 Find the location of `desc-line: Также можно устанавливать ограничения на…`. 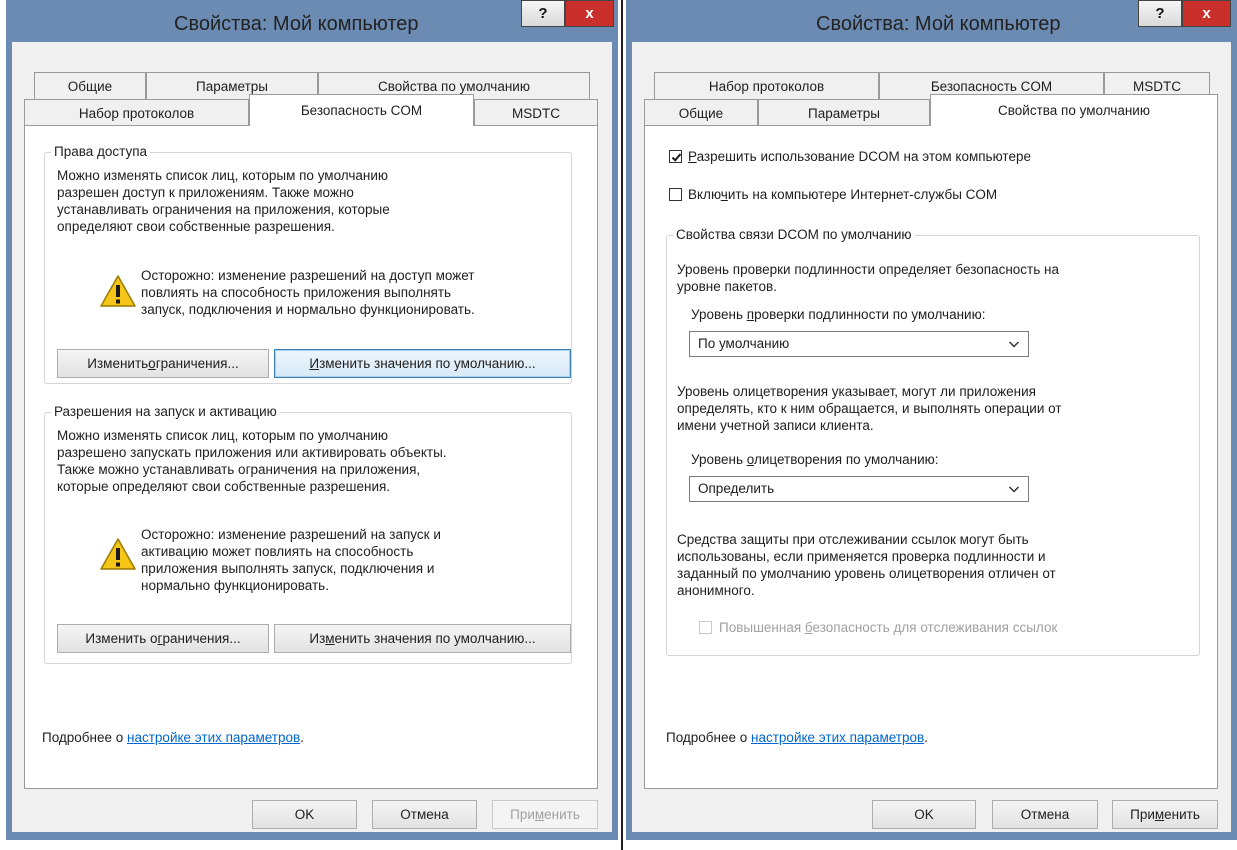

desc-line: Также можно устанавливать ограничения на… is located at coordinates (239, 469).